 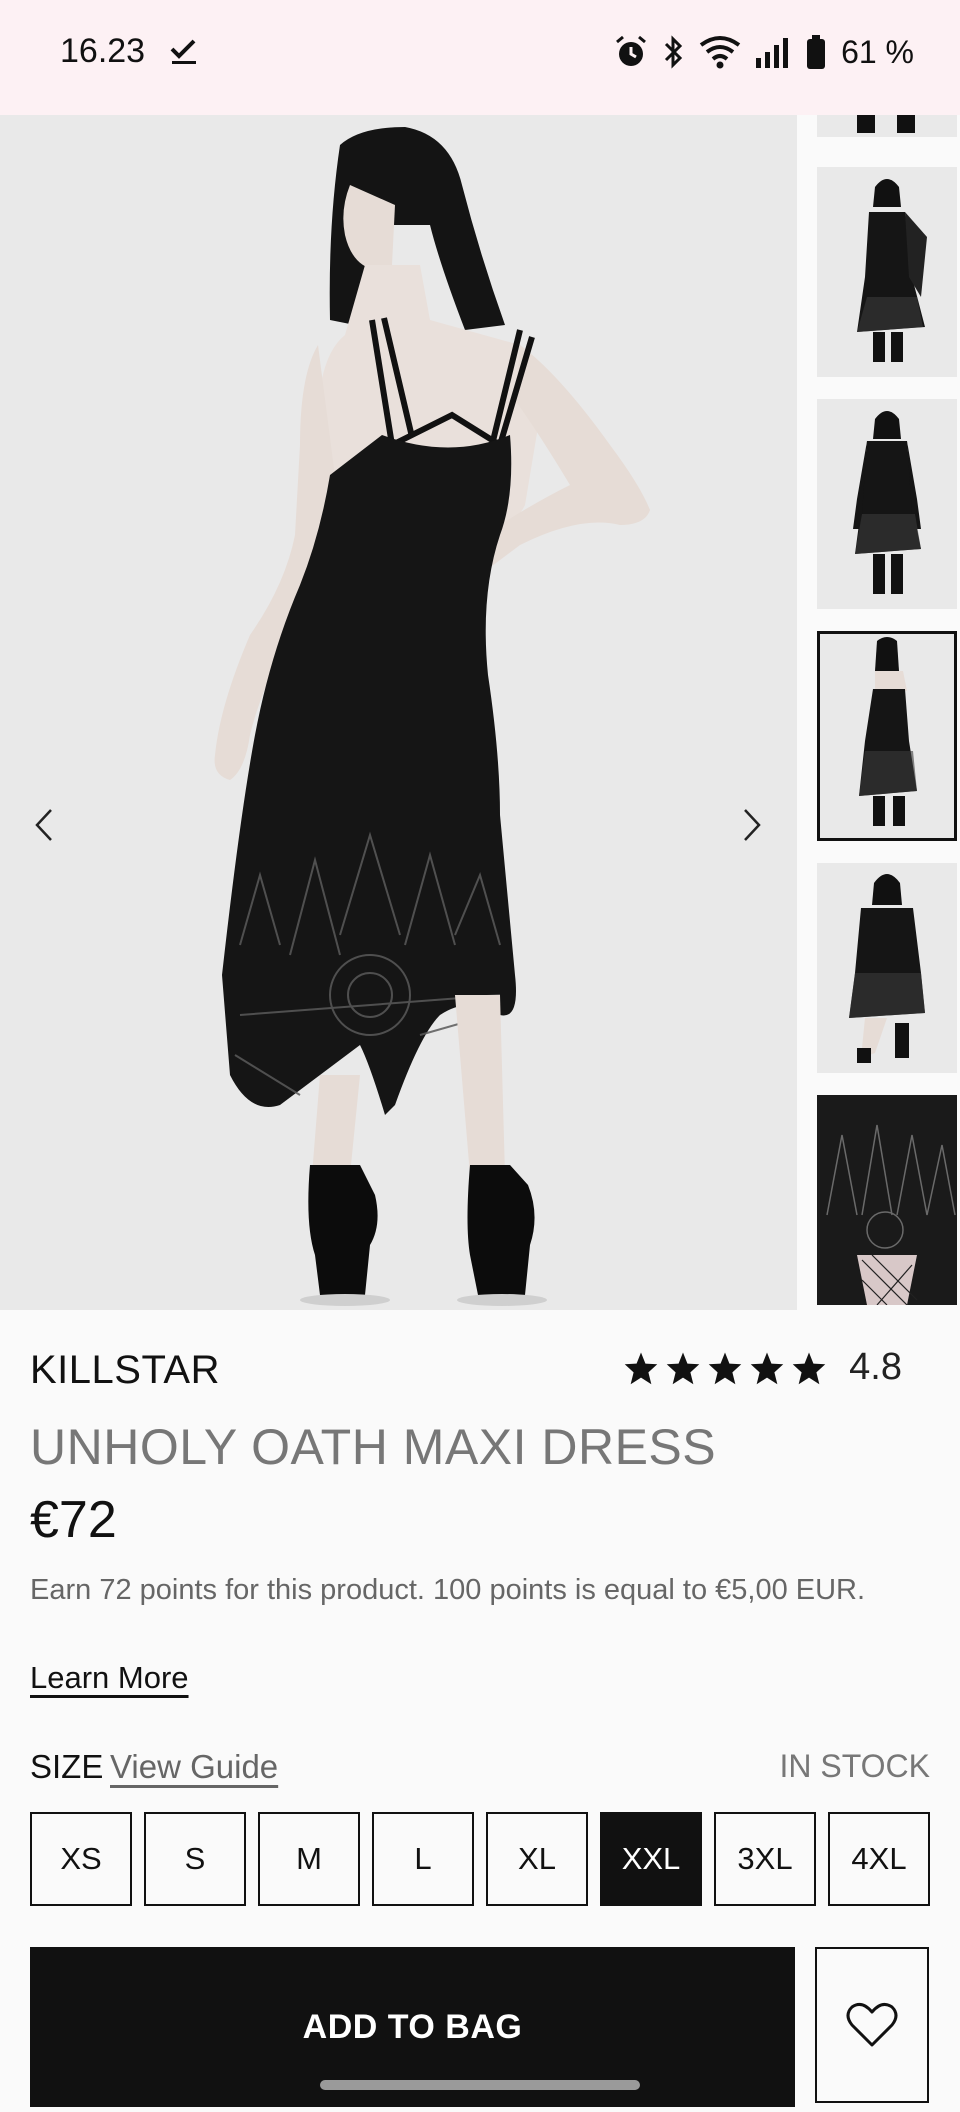 What do you see at coordinates (480, 57) in the screenshot?
I see `status-bar: 16.23 61 %` at bounding box center [480, 57].